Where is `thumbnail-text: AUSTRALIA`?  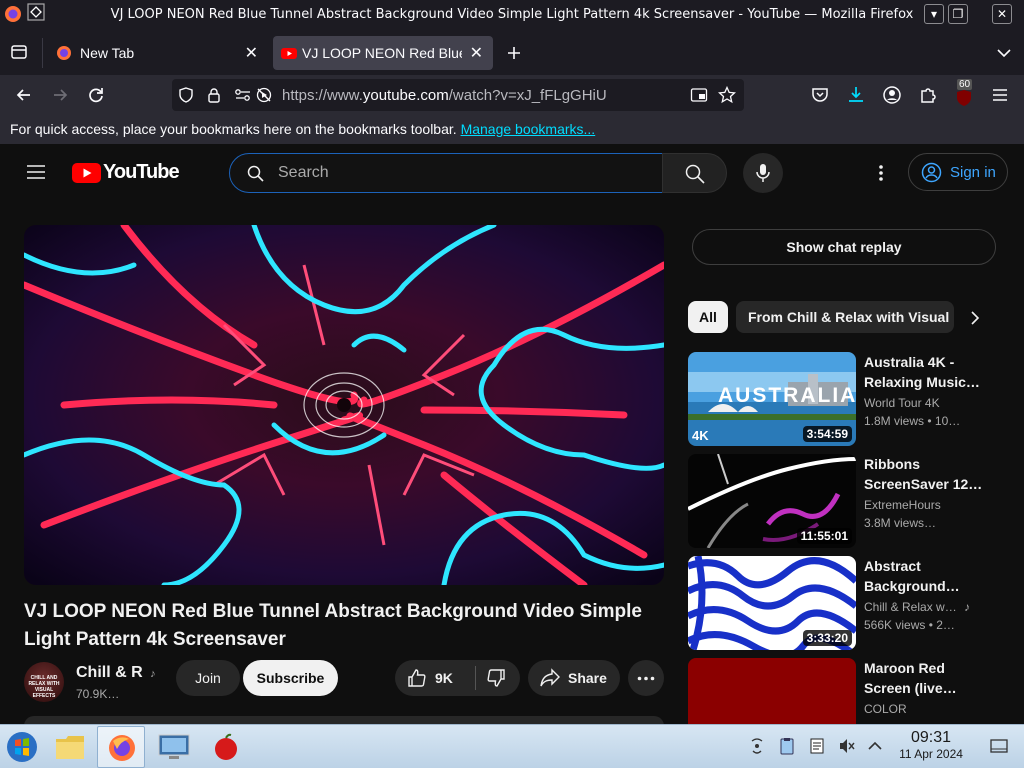
thumbnail-text: AUSTRALIA is located at coordinates (787, 395).